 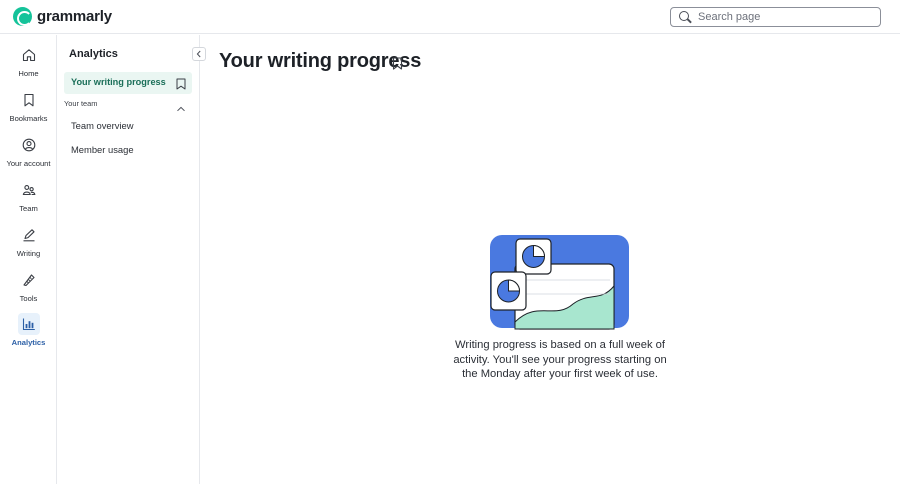 I want to click on sidebar-item-your-writing-progress: Your writing progress, so click(x=128, y=83).